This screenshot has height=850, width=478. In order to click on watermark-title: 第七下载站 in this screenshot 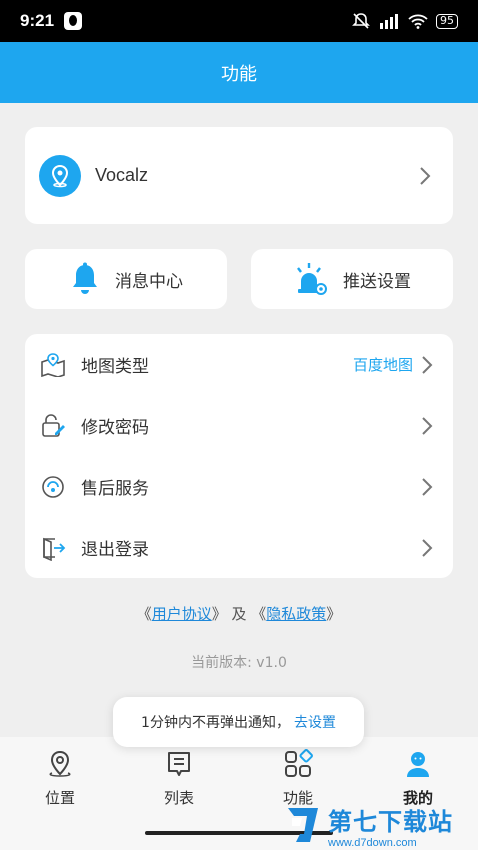, I will do `click(390, 821)`.